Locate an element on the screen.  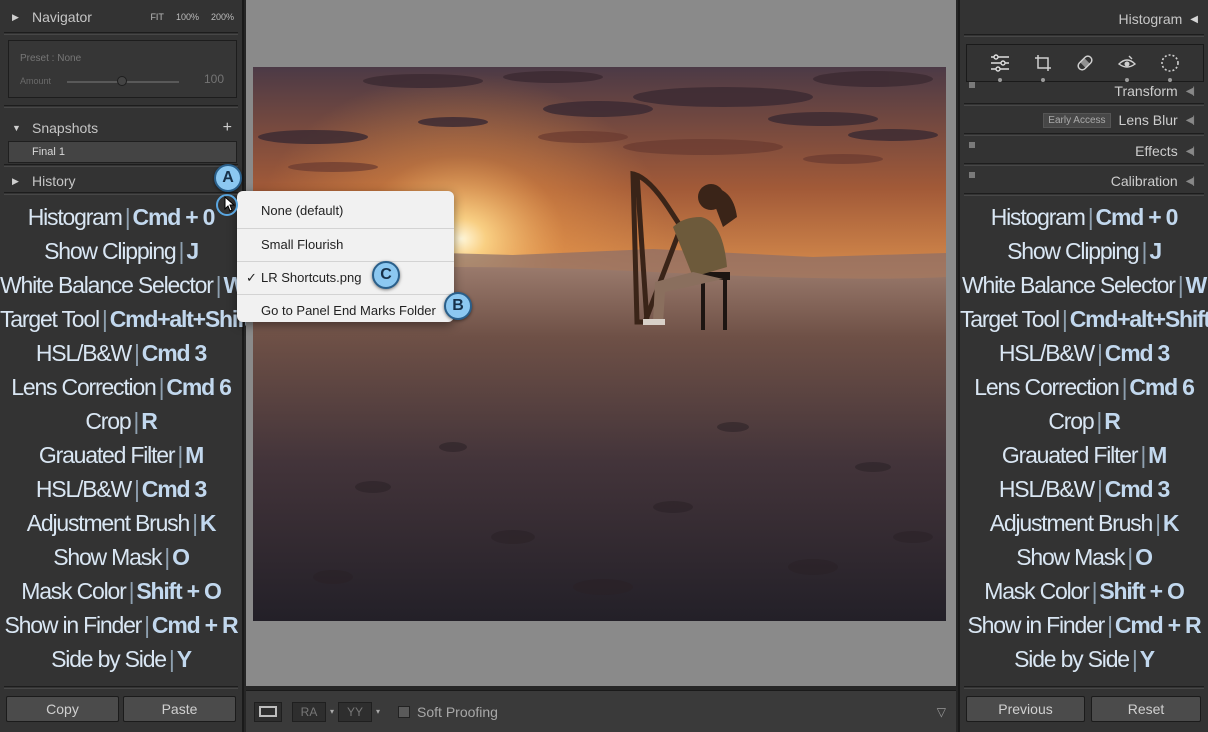
navigator-header: ▶ Navigator FIT 100% 200% is located at coordinates (121, 17).